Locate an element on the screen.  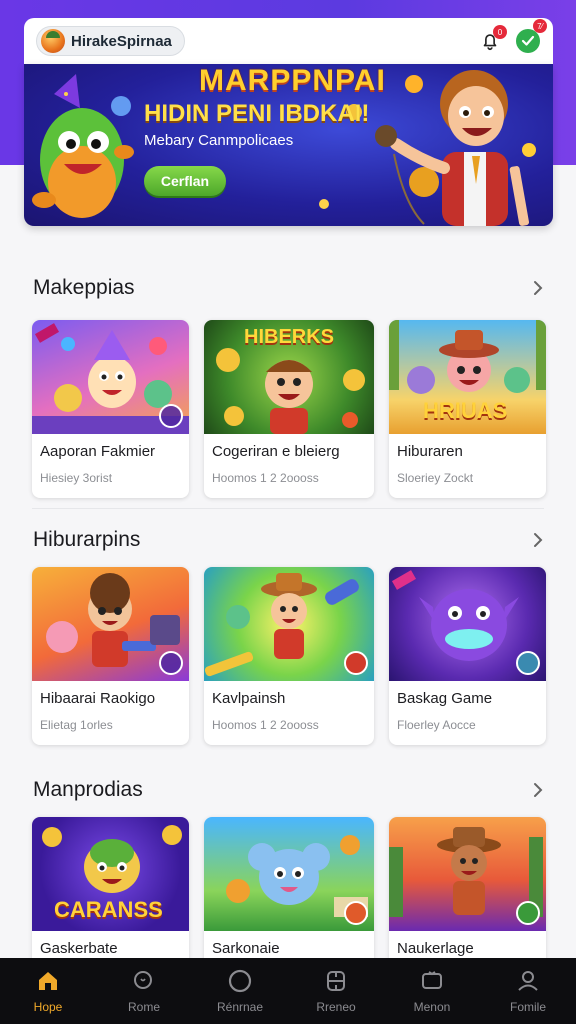
nav-label: Rénrnae is located at coordinates (240, 1007).